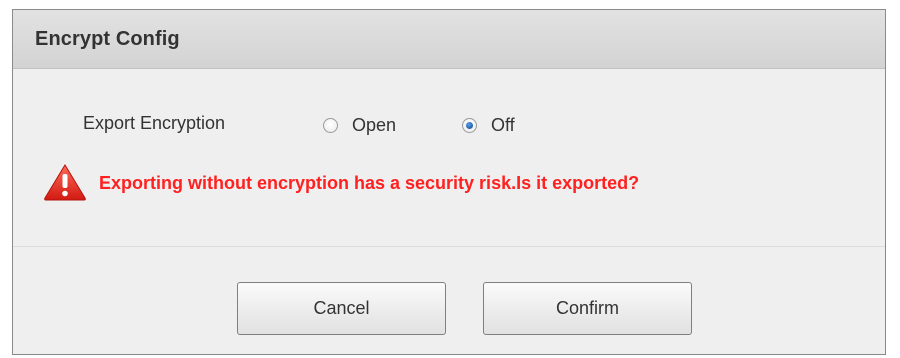  I want to click on export-encryption-label: Export Encryption, so click(154, 123).